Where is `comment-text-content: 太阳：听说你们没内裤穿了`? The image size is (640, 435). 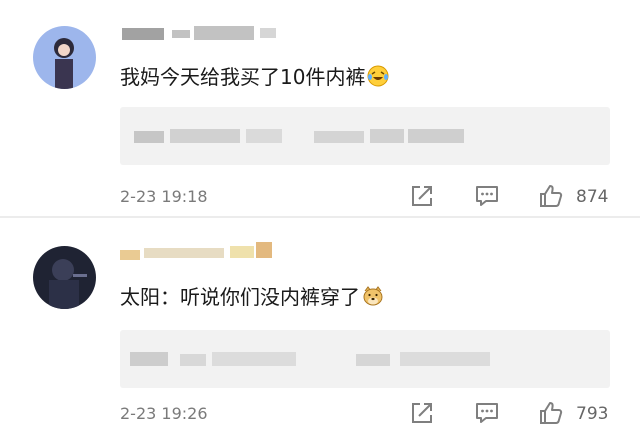 comment-text-content: 太阳：听说你们没内裤穿了 is located at coordinates (240, 297).